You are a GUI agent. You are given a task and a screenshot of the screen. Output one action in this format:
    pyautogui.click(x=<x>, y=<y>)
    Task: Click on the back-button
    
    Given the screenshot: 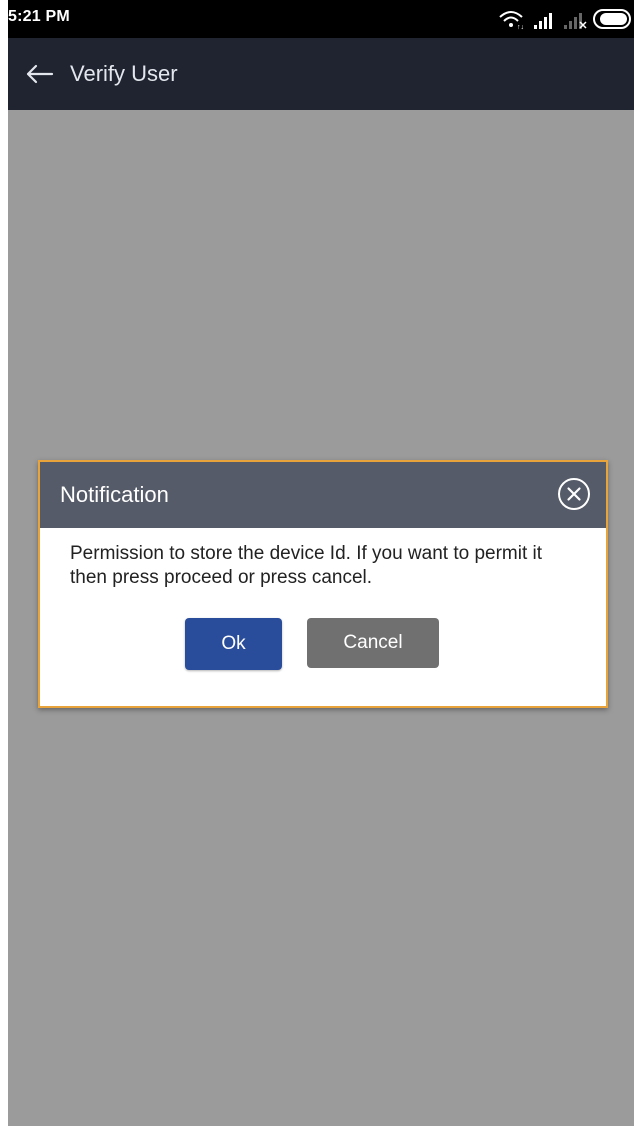 What is the action you would take?
    pyautogui.click(x=40, y=74)
    